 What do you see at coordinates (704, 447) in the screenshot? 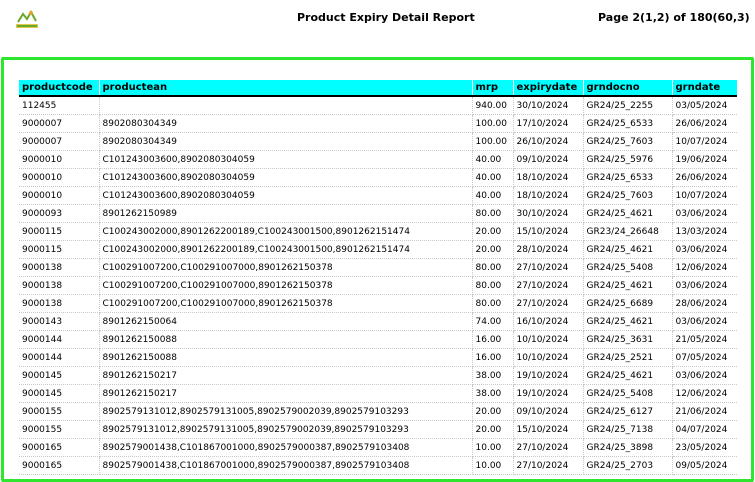
I see `cell-grndate: 23/05/2024` at bounding box center [704, 447].